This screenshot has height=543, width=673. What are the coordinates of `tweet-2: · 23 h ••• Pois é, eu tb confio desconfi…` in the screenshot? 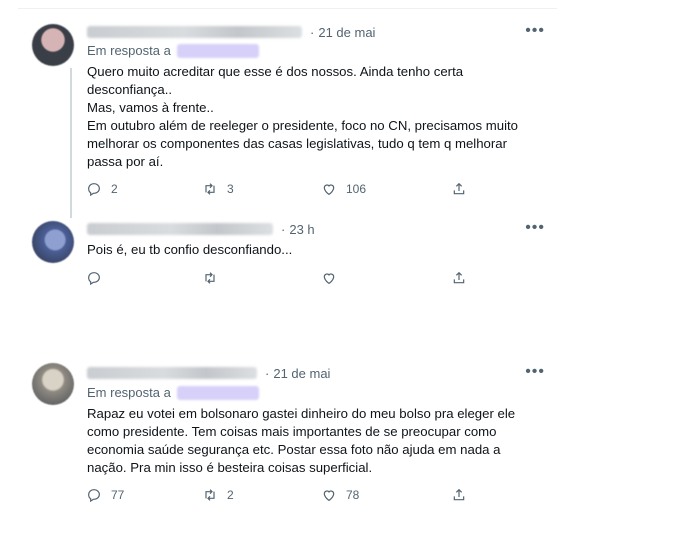 It's located at (287, 257).